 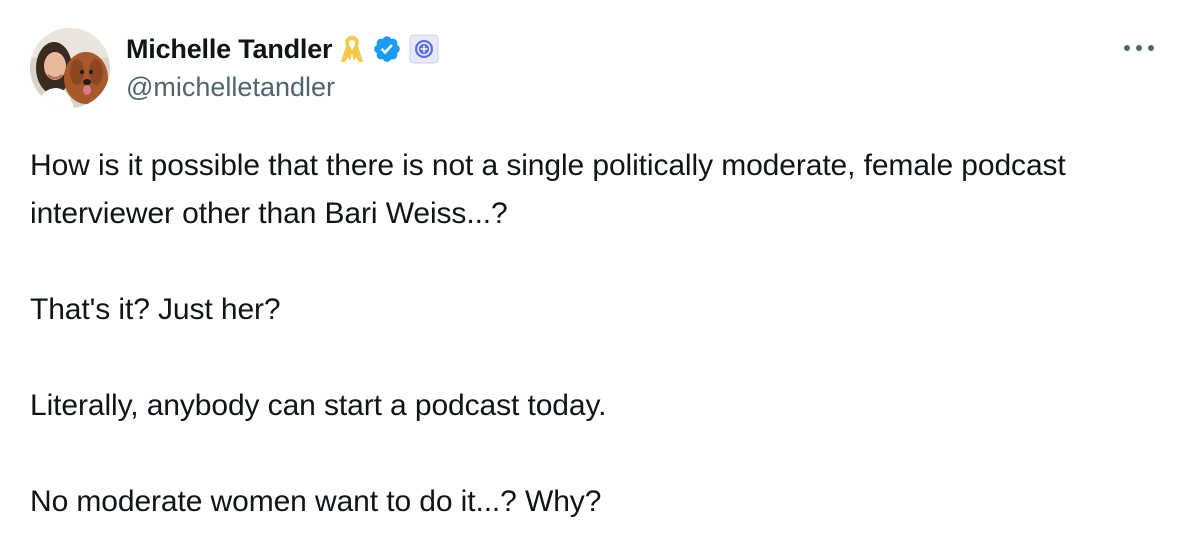 I want to click on tweet-paragraph: No moderate women want to do it...? Why?, so click(x=316, y=501).